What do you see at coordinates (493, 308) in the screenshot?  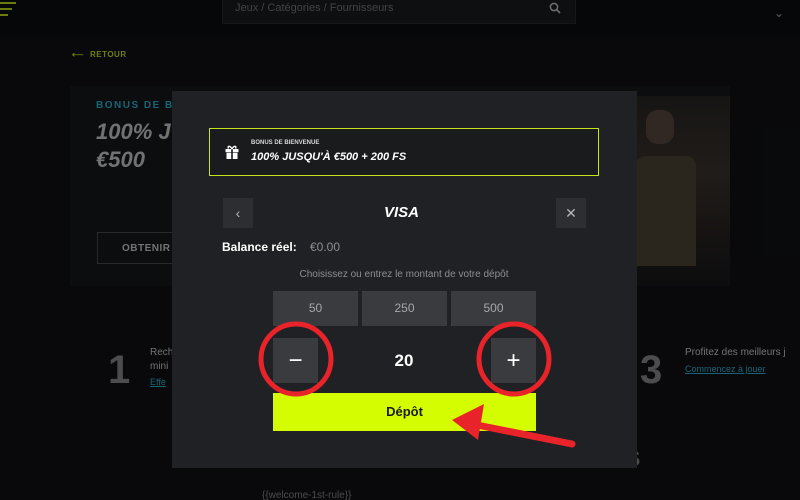 I see `preset-amount-button: 500` at bounding box center [493, 308].